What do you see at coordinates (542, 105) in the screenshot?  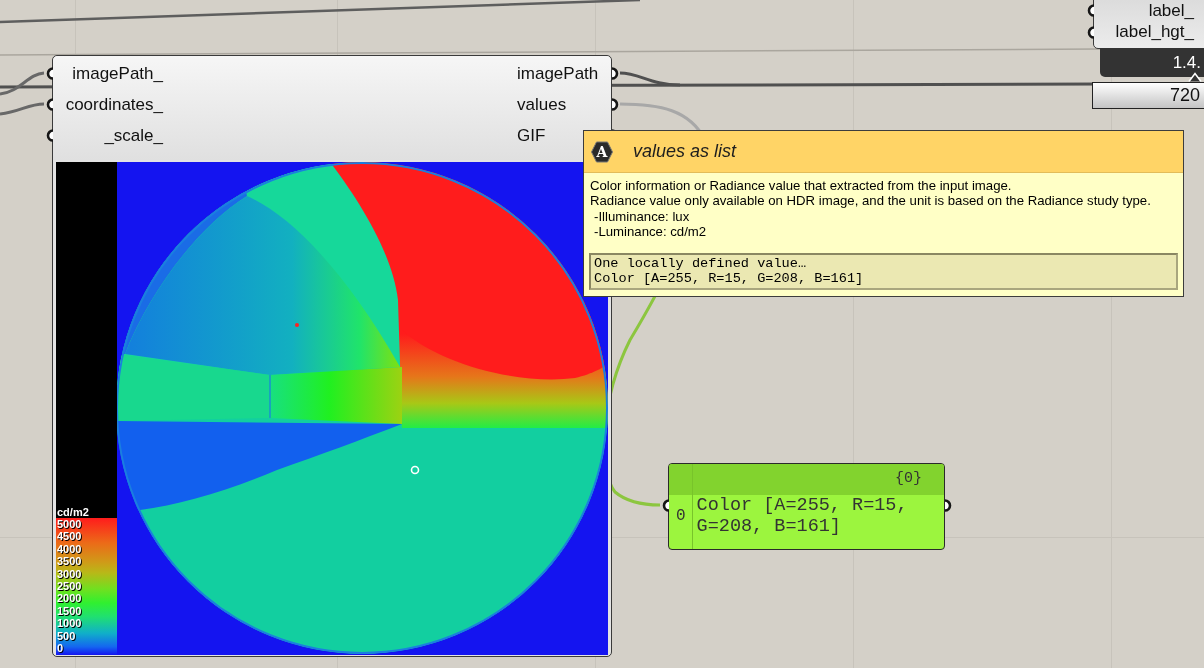 I see `output-label: values` at bounding box center [542, 105].